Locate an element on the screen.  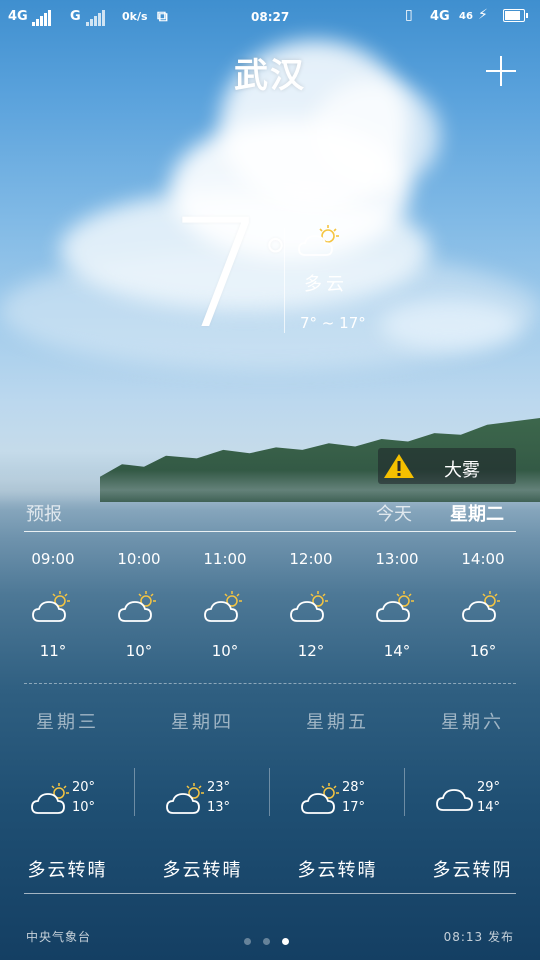
hourly-item: 13:00 14° is located at coordinates (397, 605).